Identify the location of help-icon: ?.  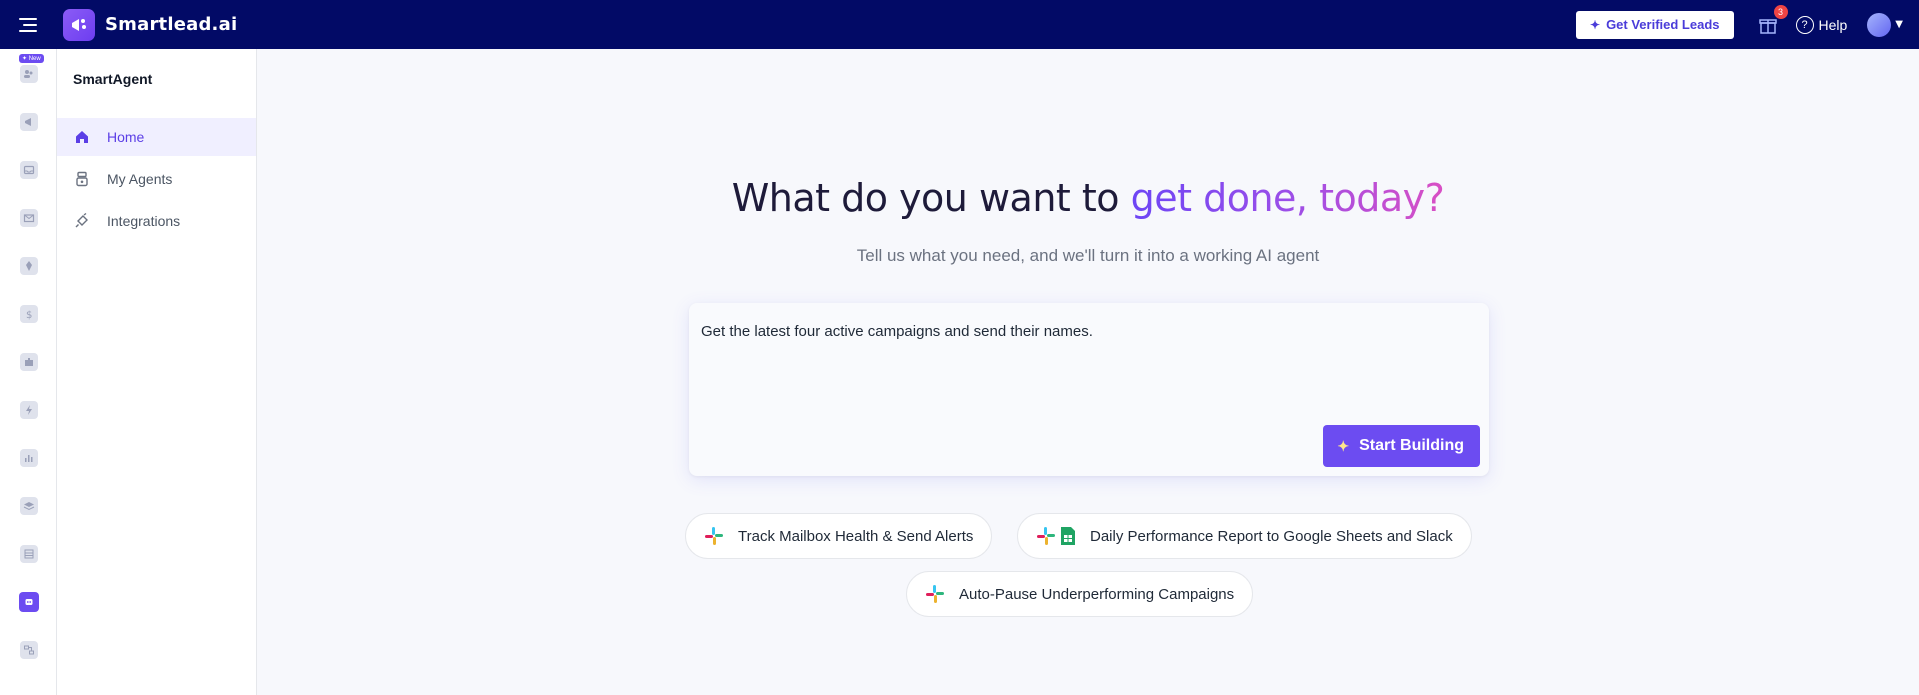
(1804, 24).